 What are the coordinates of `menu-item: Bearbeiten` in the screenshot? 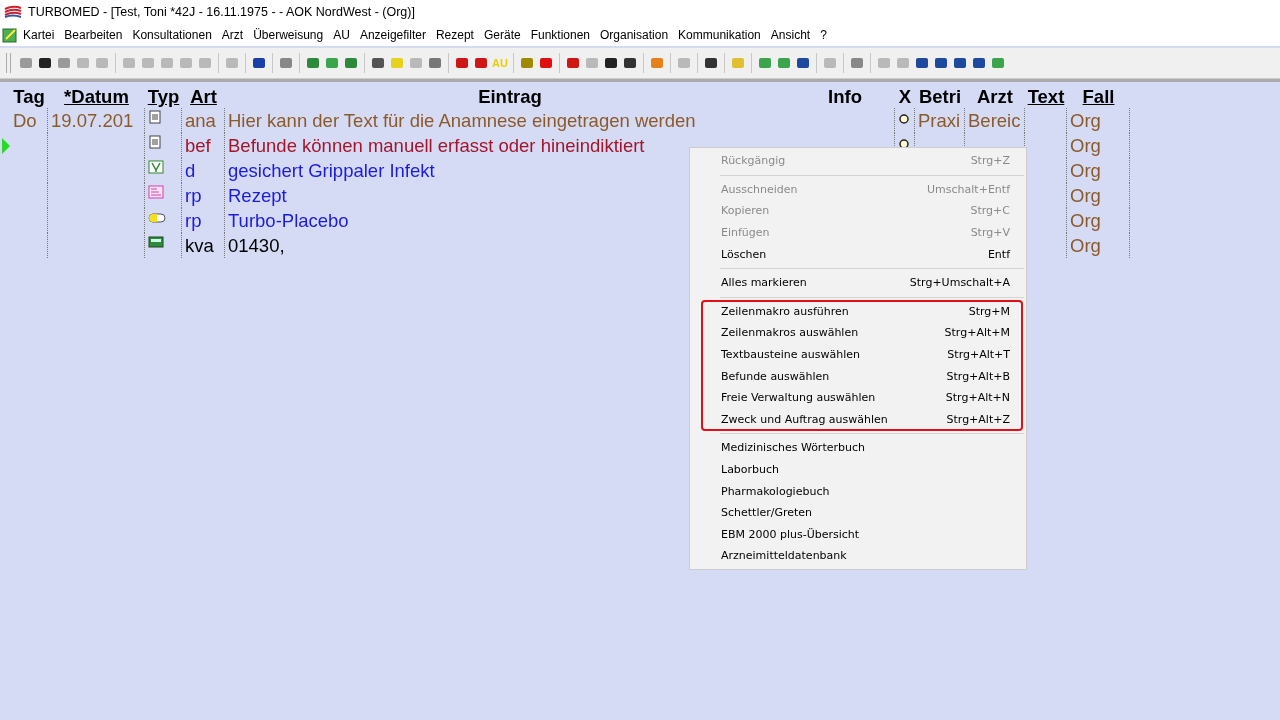 It's located at (93, 35).